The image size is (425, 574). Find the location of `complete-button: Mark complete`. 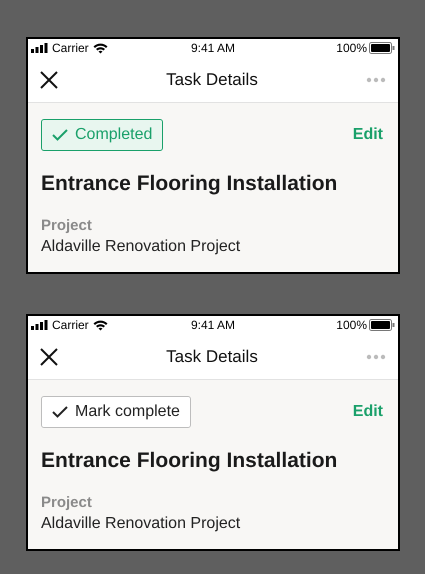

complete-button: Mark complete is located at coordinates (116, 412).